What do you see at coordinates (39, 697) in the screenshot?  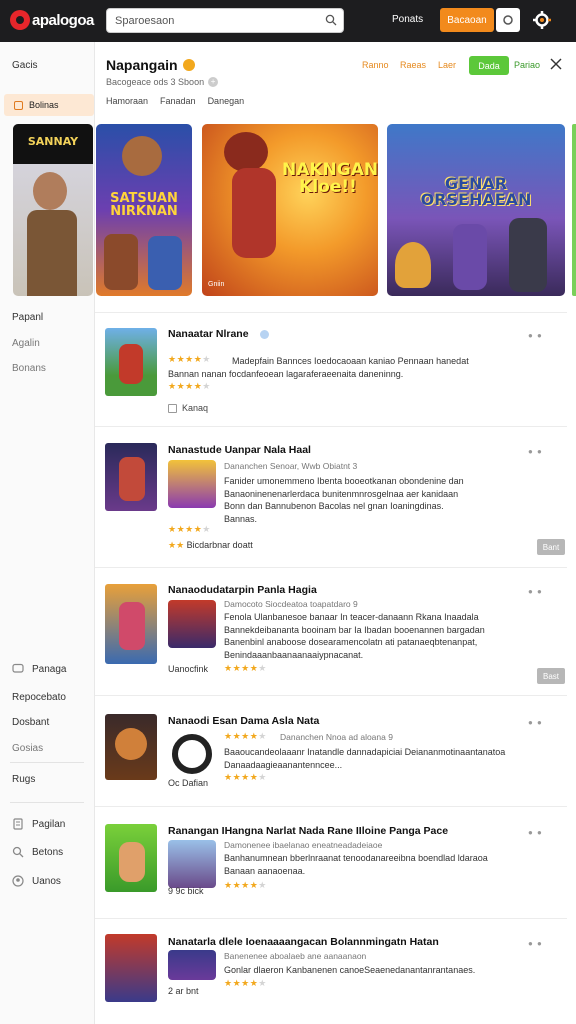 I see `sidebar-group2-item: Repocebato` at bounding box center [39, 697].